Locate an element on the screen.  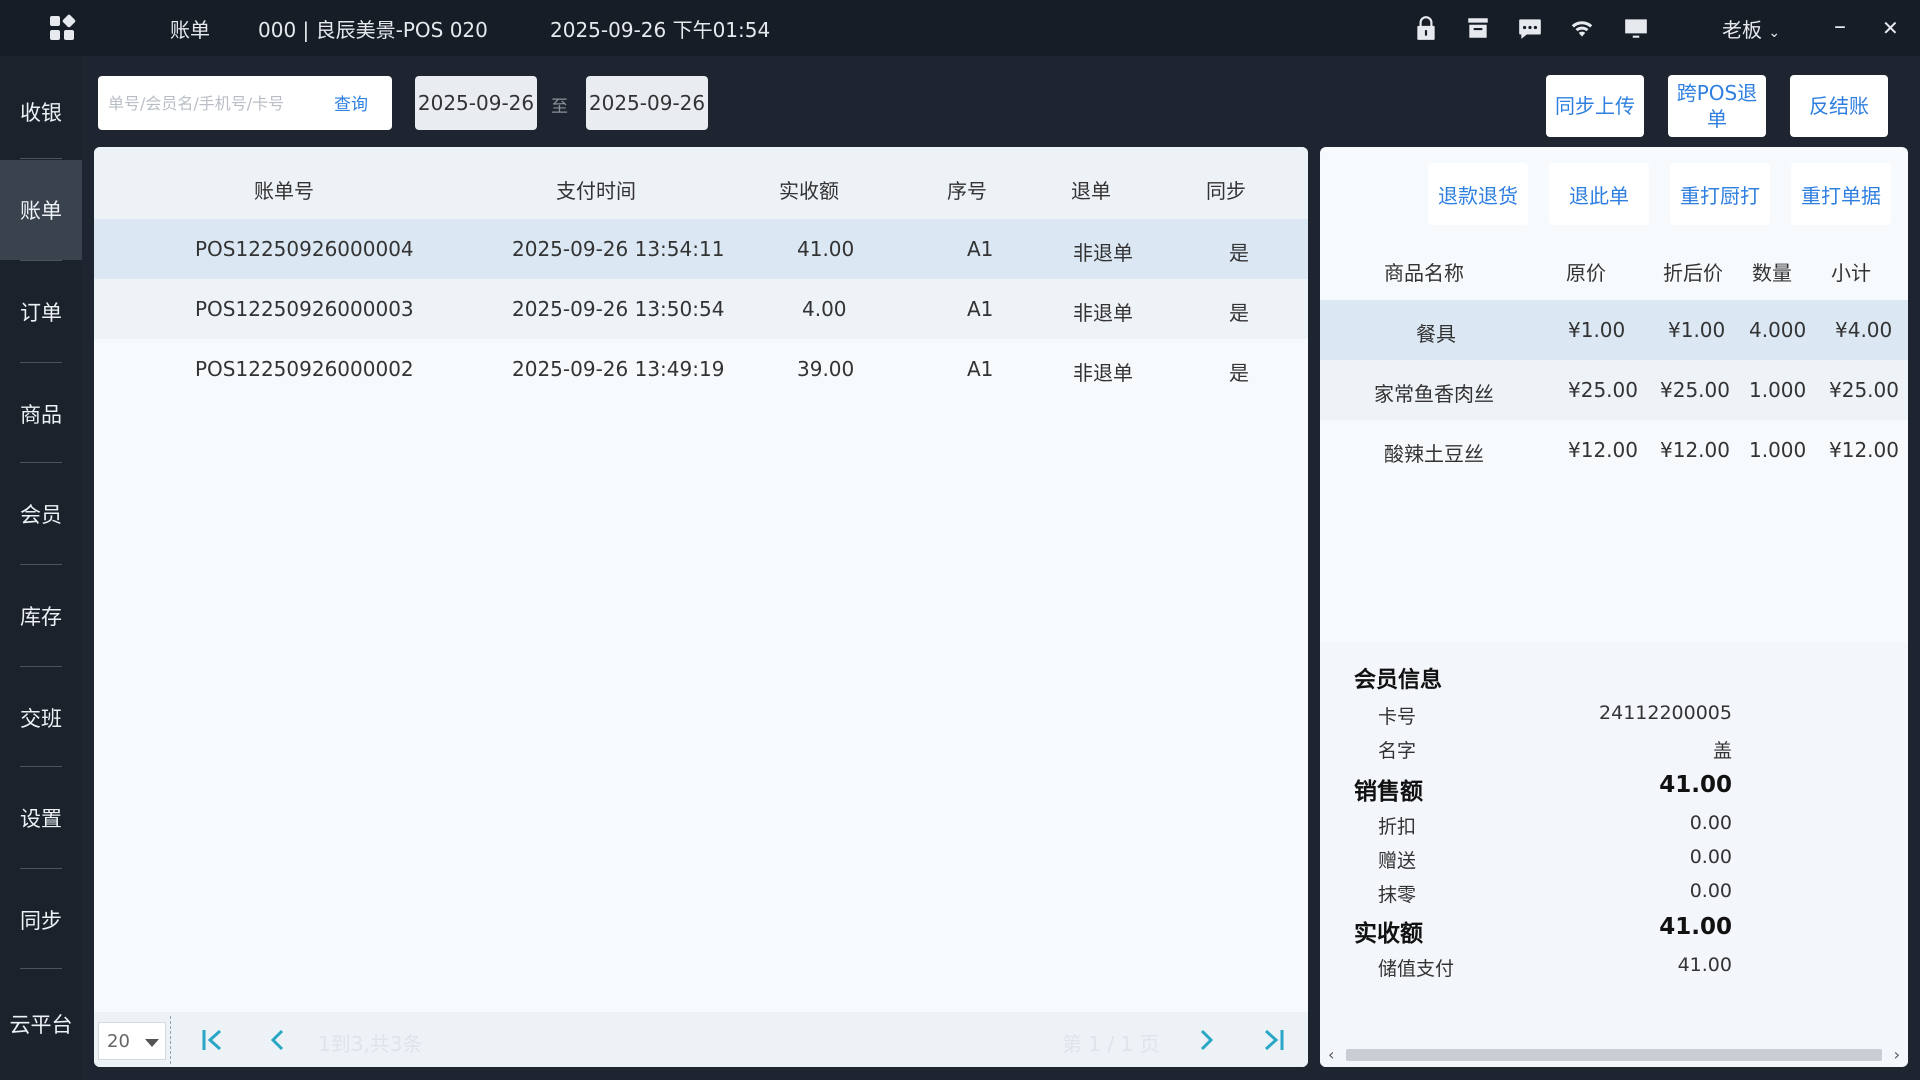
list-item: 餐具 ¥1.00 ¥1.00 4.000 ¥4.00 is located at coordinates (1614, 330).